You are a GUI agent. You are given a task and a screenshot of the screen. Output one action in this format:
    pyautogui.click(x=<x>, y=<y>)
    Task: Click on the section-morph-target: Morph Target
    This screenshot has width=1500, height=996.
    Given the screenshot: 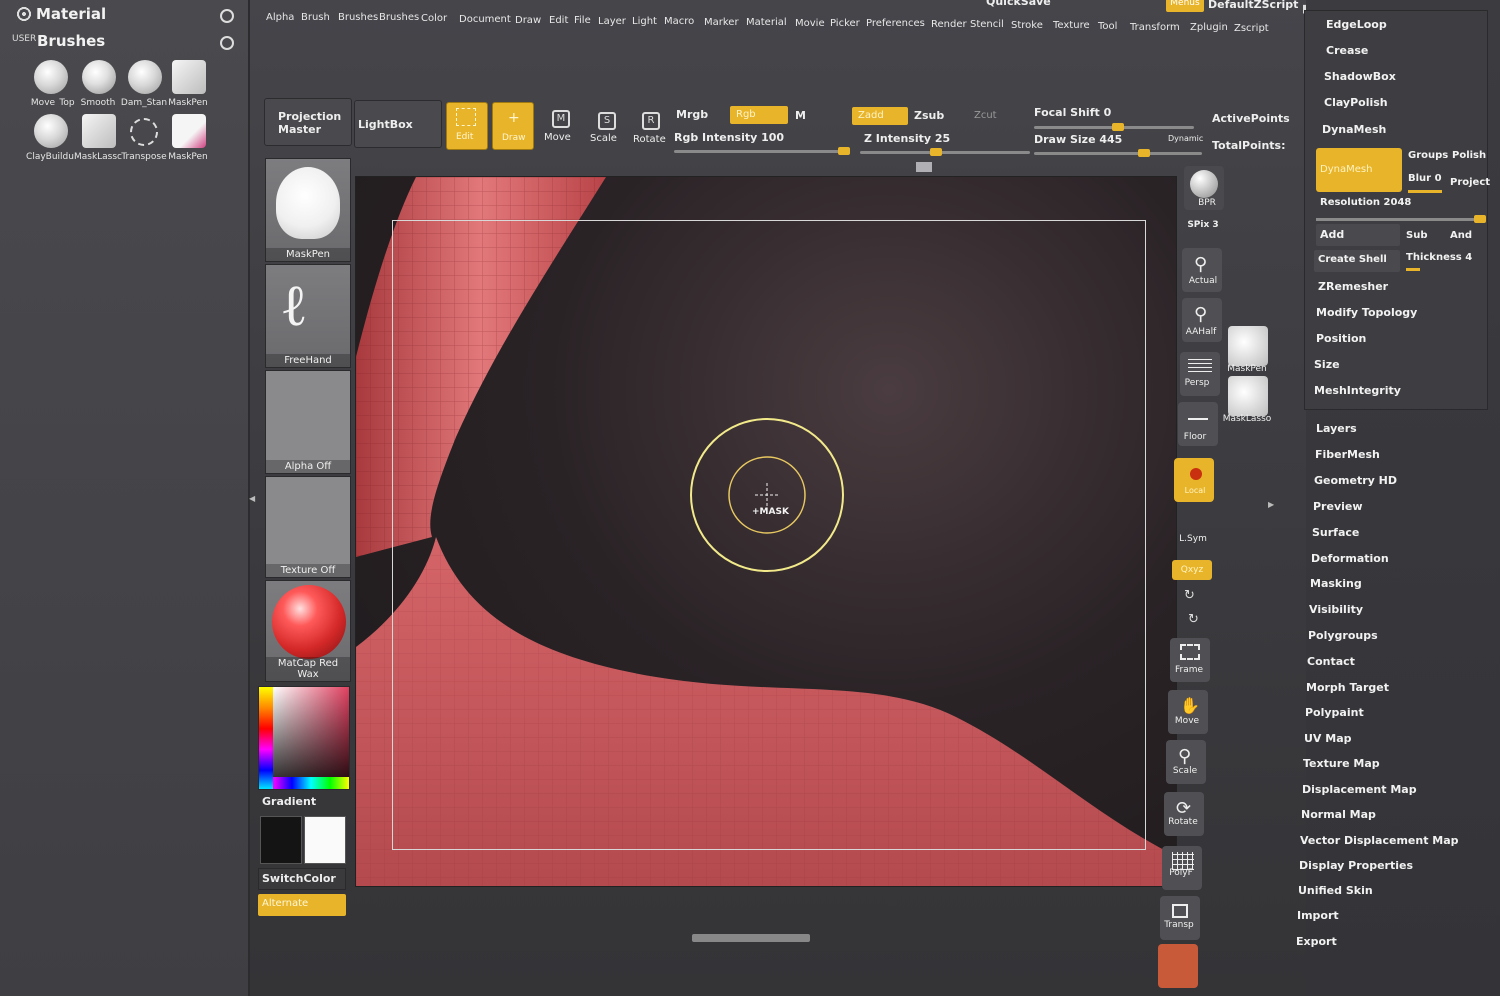 What is the action you would take?
    pyautogui.click(x=1347, y=687)
    